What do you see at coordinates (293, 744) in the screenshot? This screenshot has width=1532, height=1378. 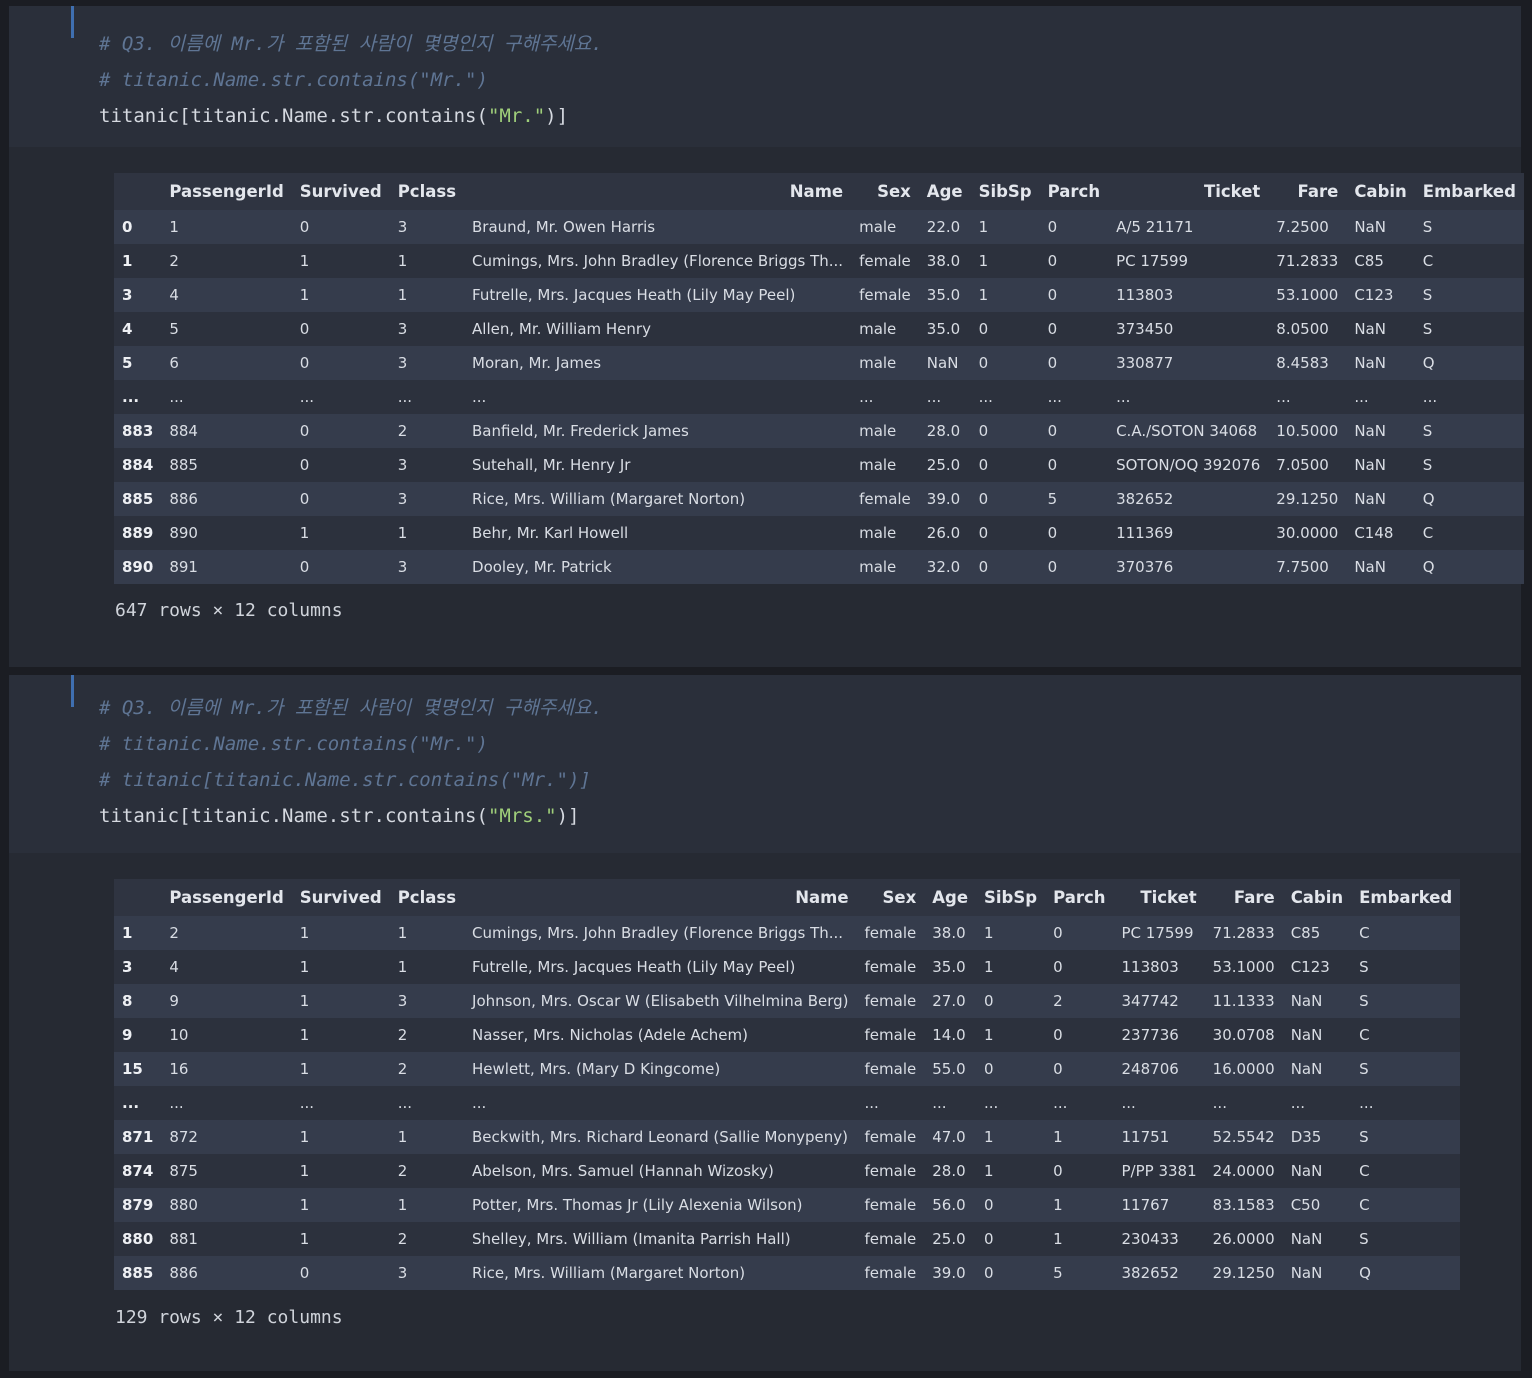 I see `code-comment-line: # titanic.Name.str.contains("Mr.")` at bounding box center [293, 744].